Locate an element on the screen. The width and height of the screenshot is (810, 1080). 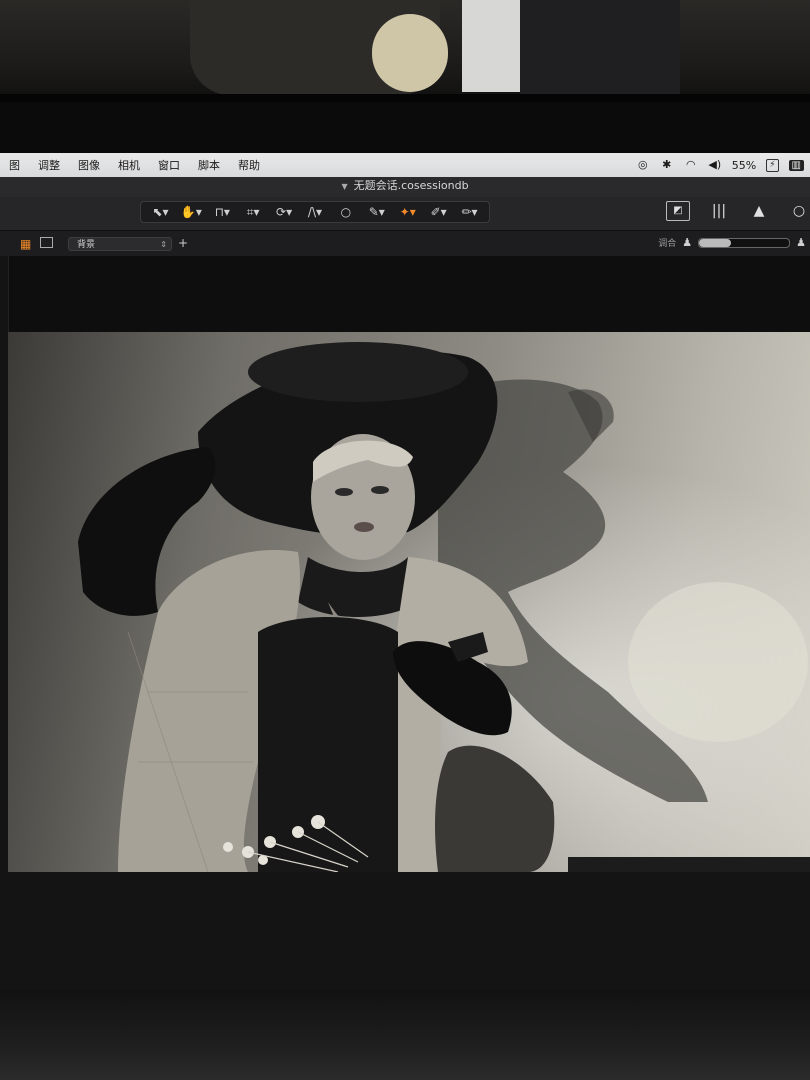
pencil-icon: ✏▾ is located at coordinates (470, 212).